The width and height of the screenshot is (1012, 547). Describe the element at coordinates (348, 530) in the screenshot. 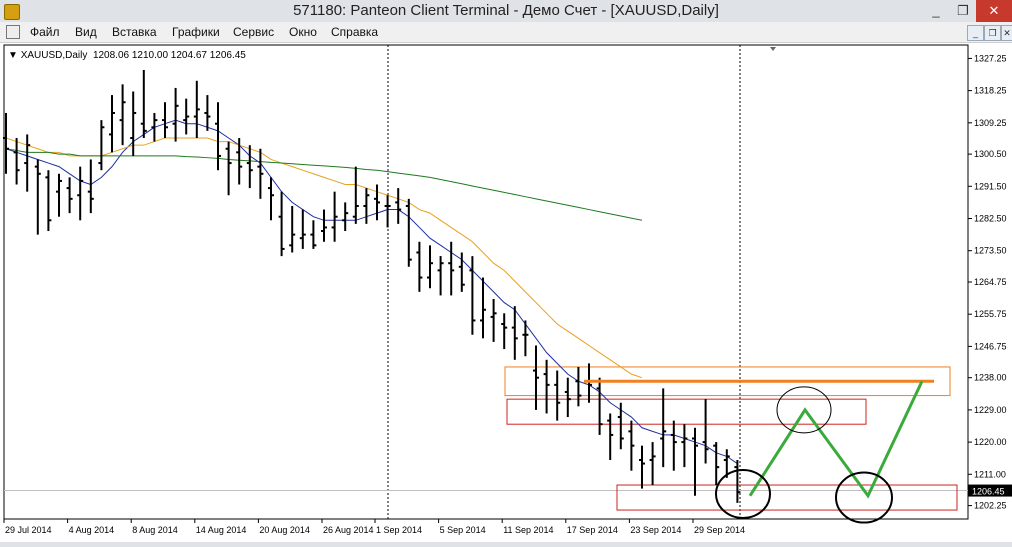

I see `date-tick-label: 26 Aug 2014` at that location.